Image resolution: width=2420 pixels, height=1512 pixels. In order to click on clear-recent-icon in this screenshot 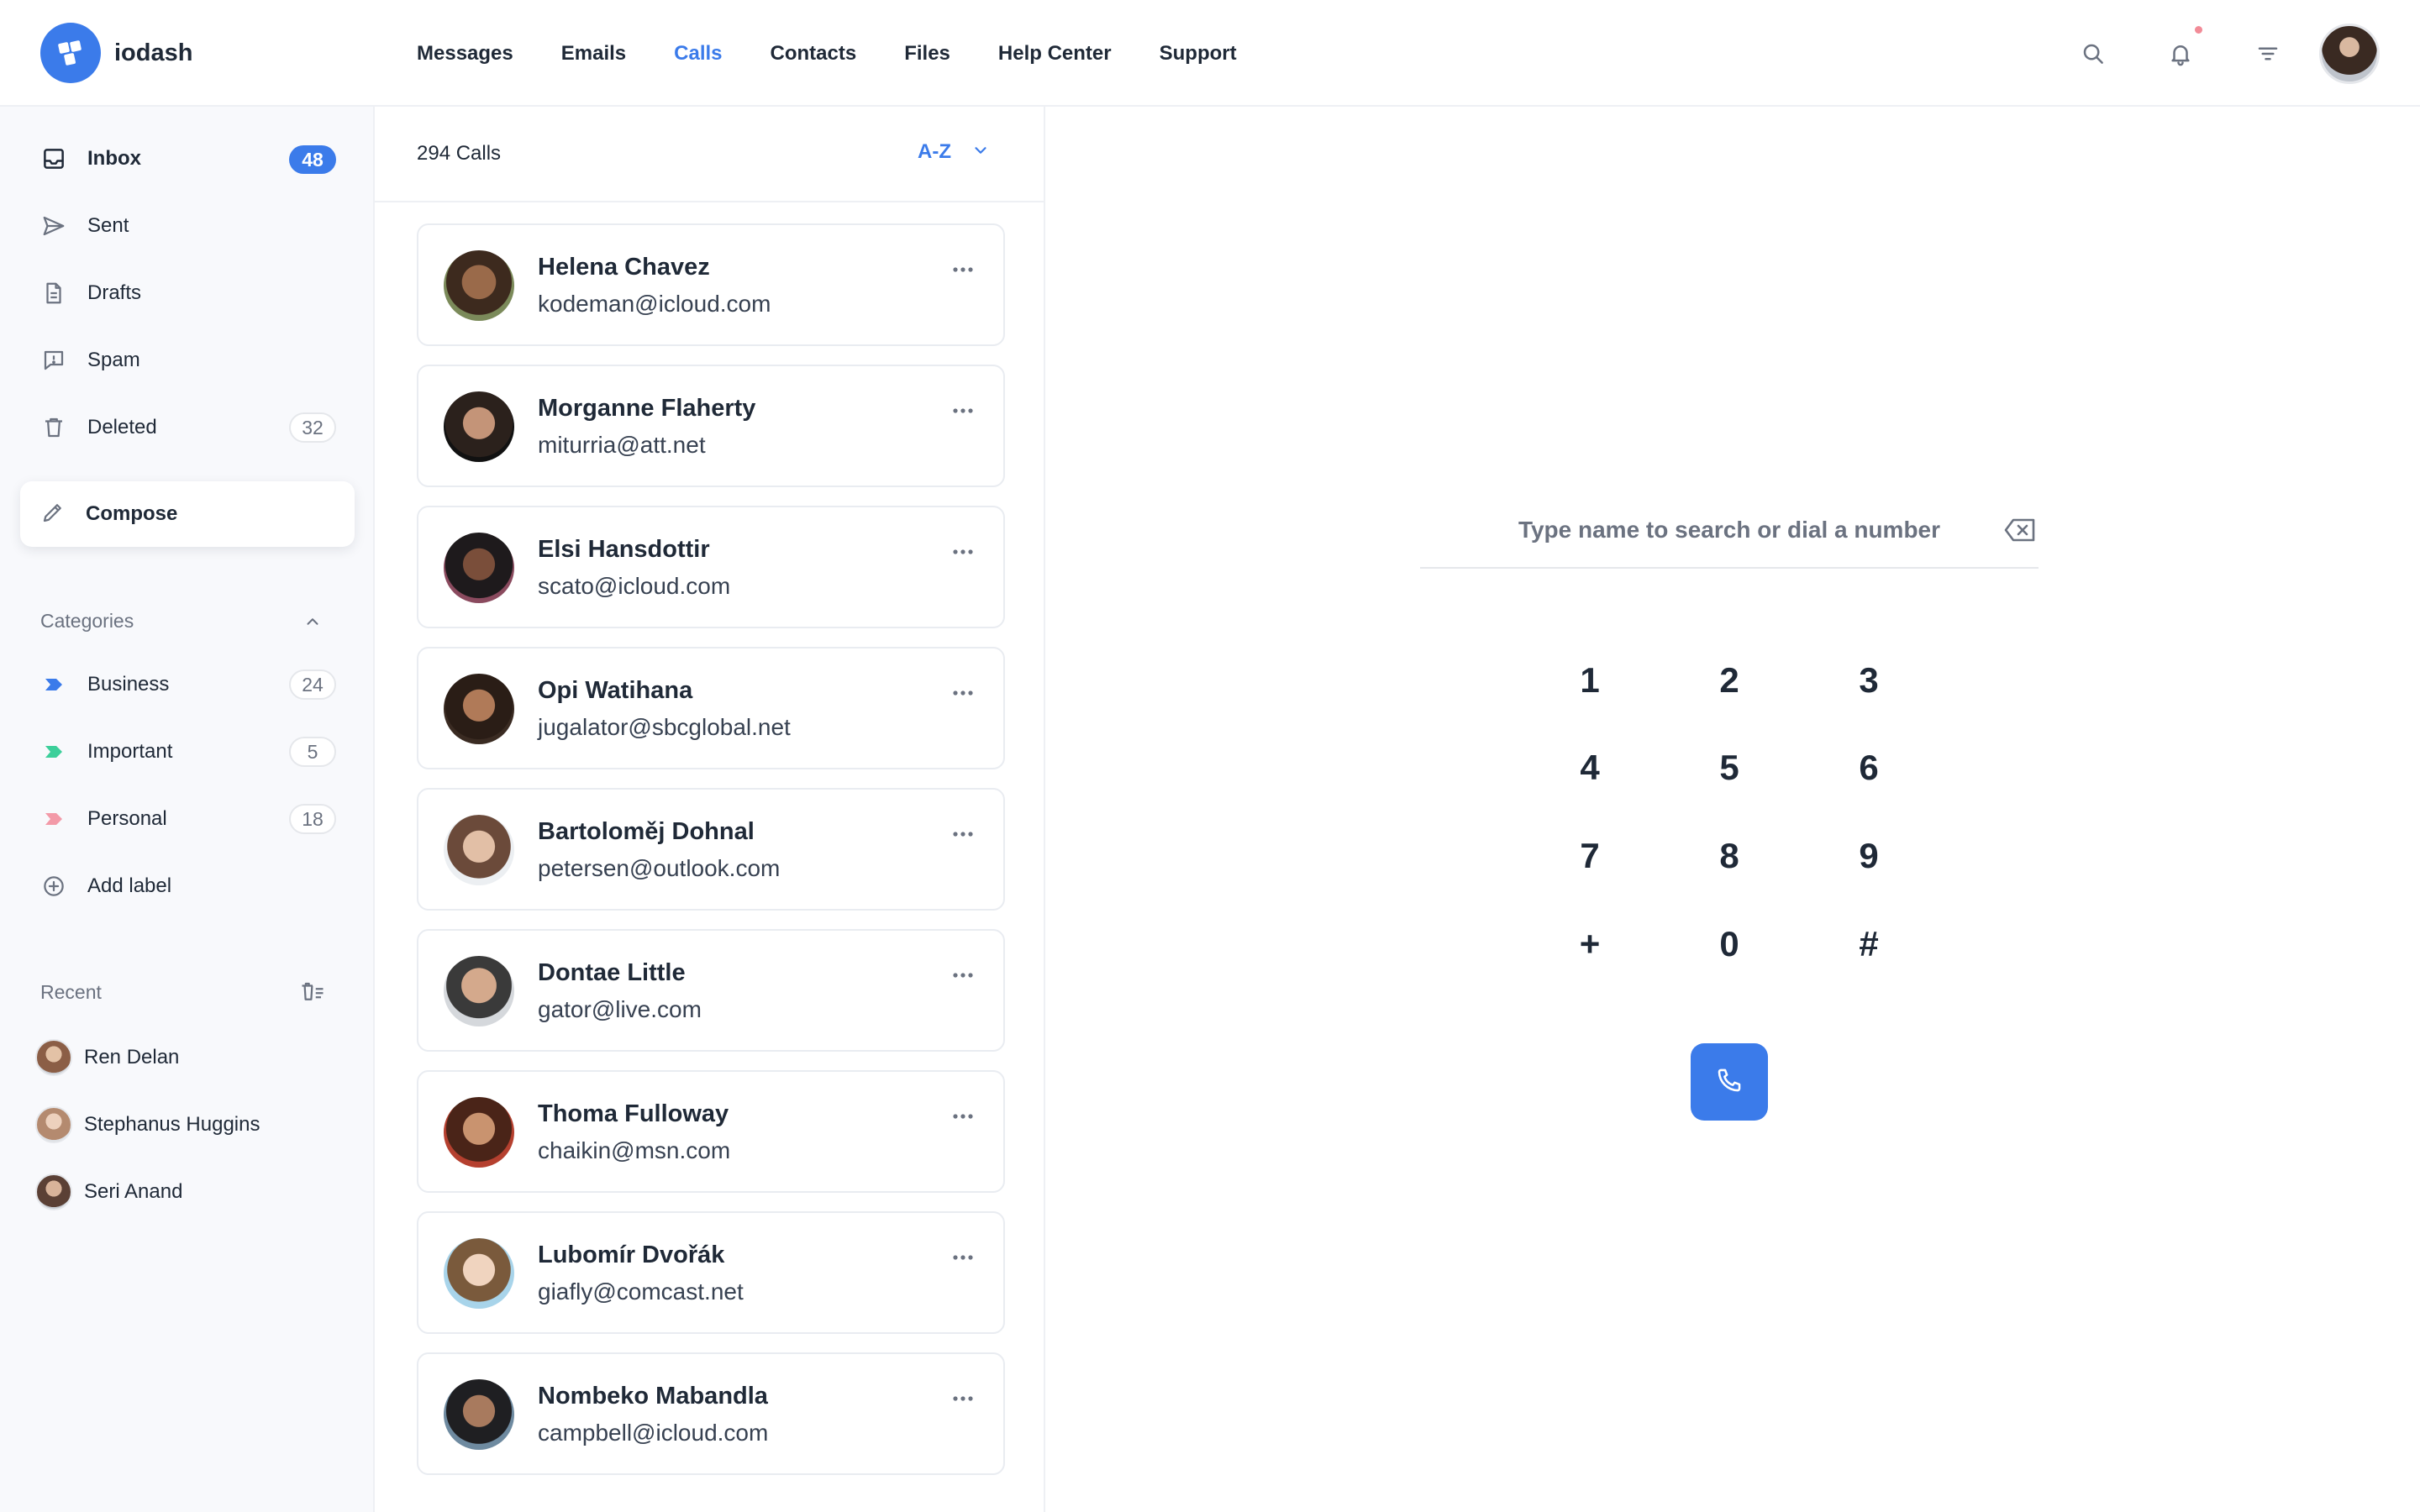, I will do `click(313, 992)`.